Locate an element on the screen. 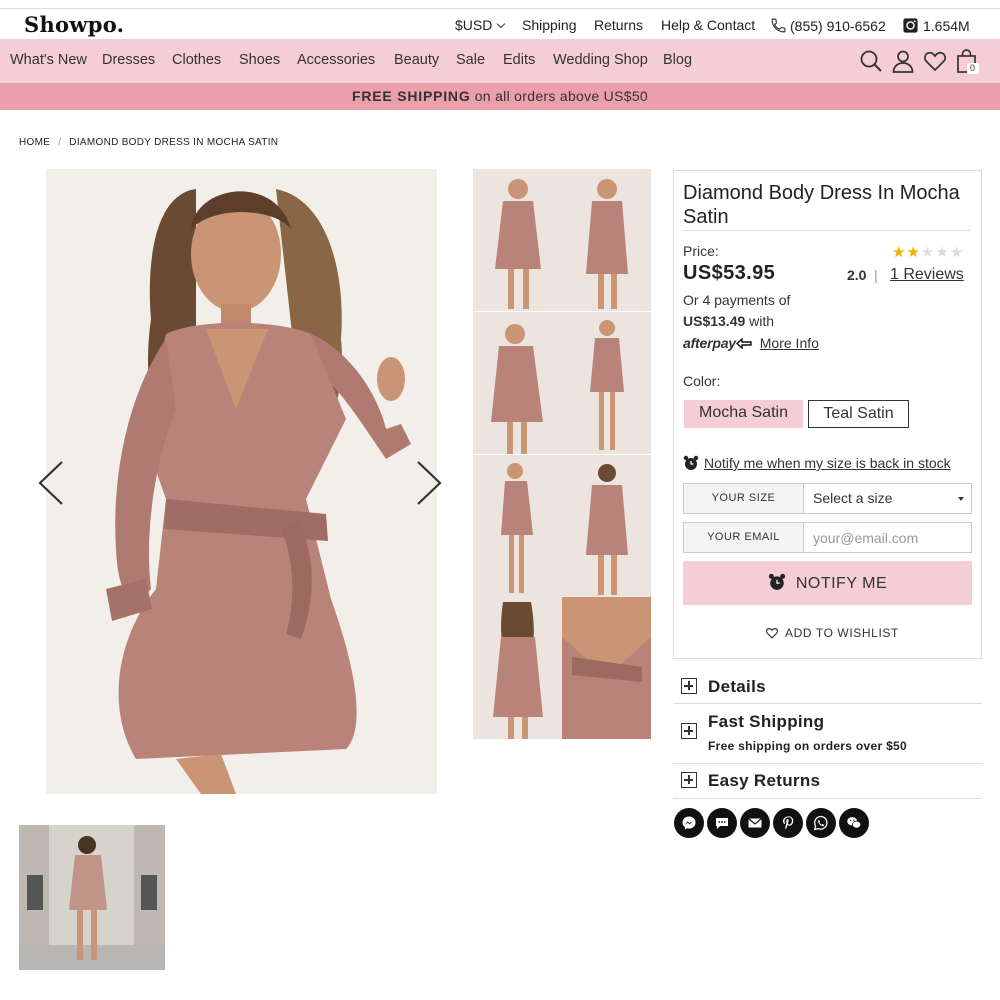  previous-image-arrow-icon is located at coordinates (51, 483).